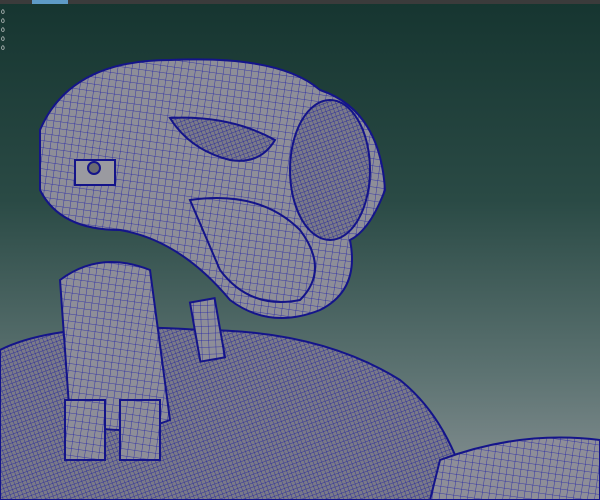  I want to click on neck-pipe-left, so click(85, 430).